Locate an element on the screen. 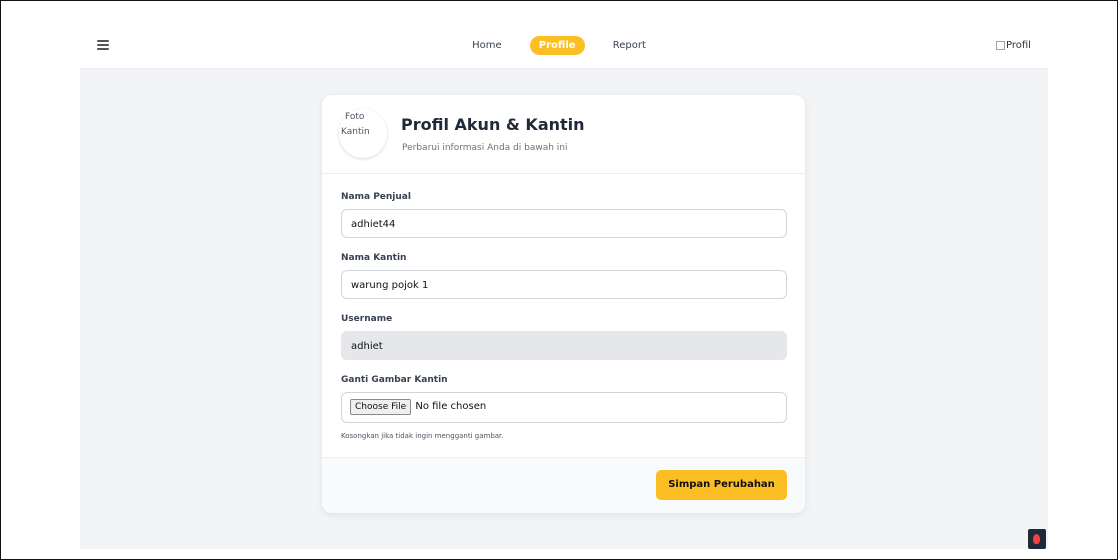 Image resolution: width=1118 pixels, height=560 pixels. canteen-photo: Foto Kantin is located at coordinates (363, 133).